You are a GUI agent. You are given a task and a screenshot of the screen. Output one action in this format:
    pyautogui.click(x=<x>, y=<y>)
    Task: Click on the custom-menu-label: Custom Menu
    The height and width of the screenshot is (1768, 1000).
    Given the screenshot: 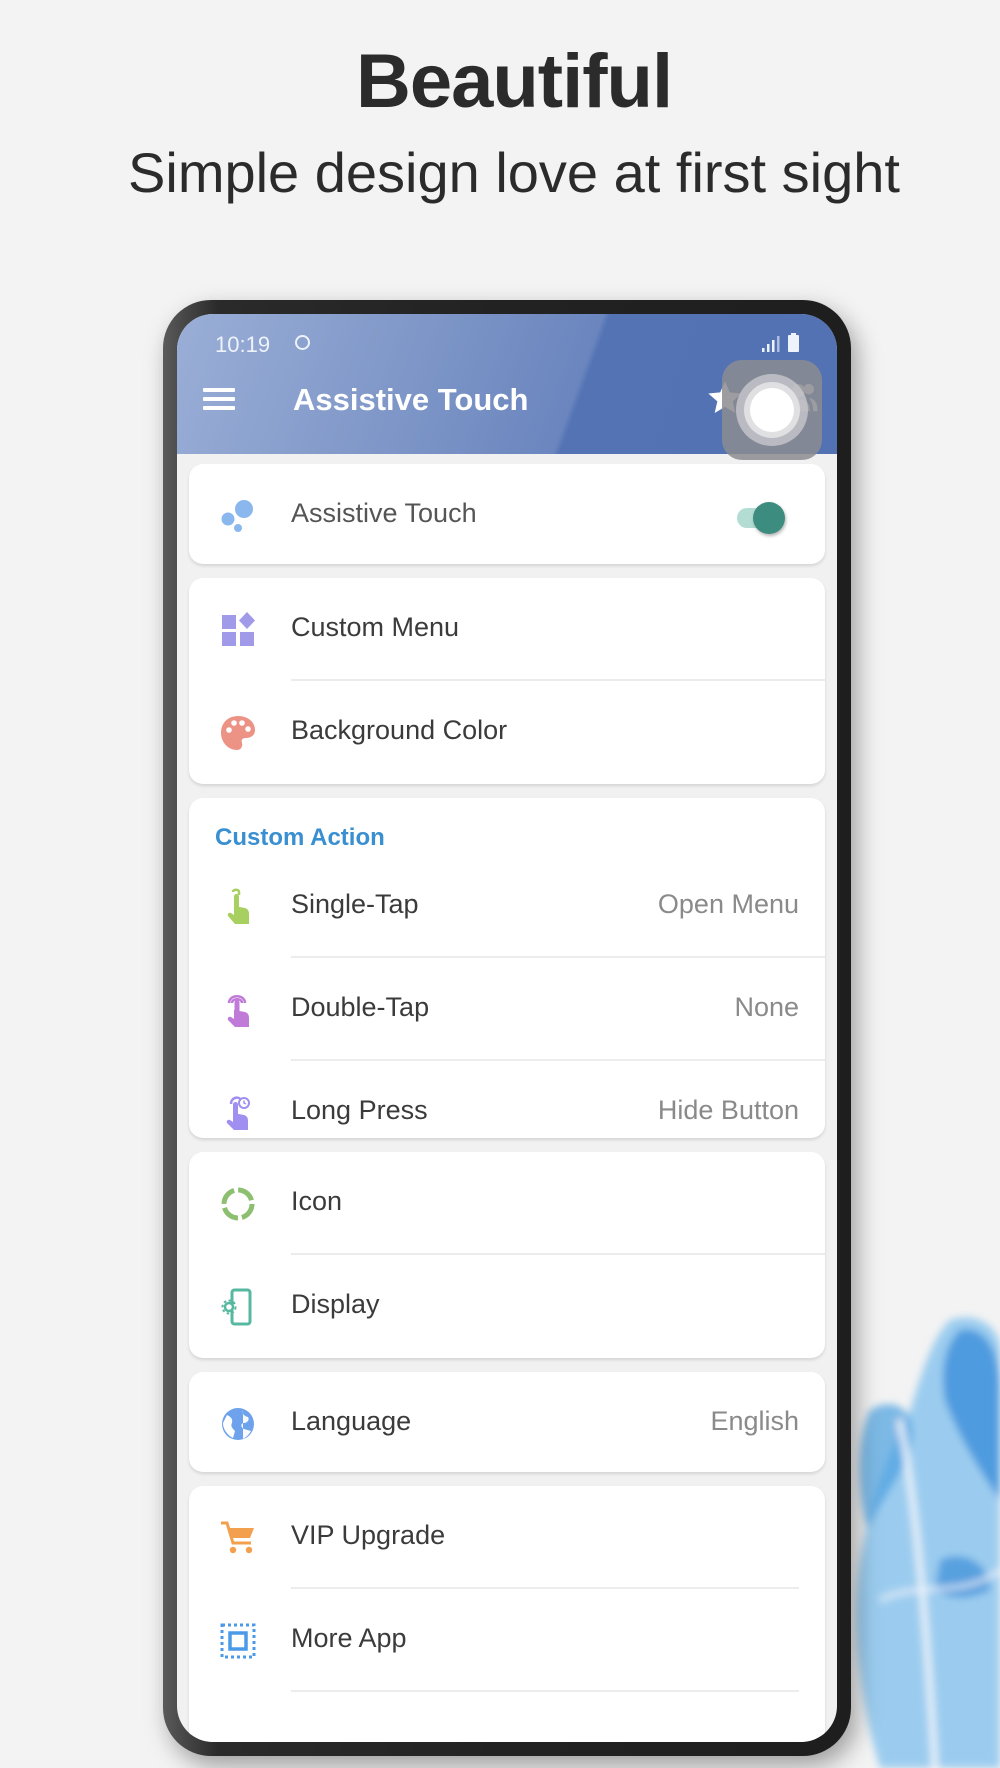 What is the action you would take?
    pyautogui.click(x=375, y=627)
    